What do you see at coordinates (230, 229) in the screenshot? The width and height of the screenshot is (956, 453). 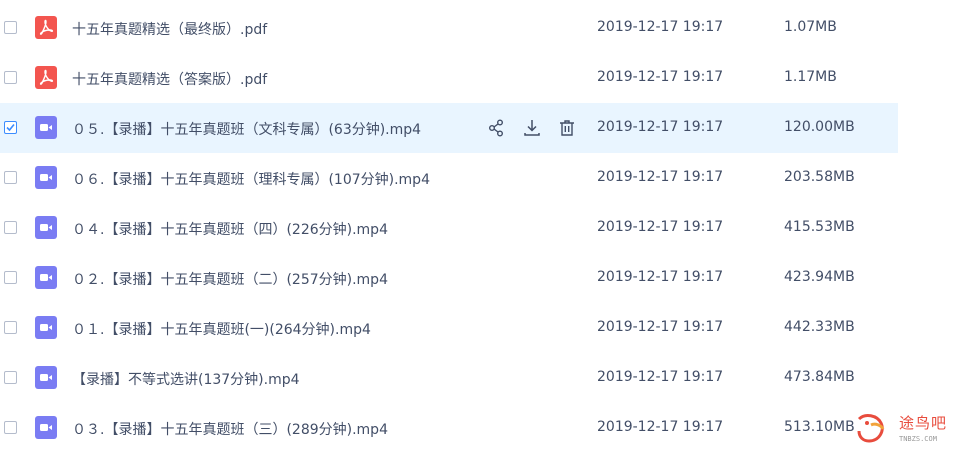 I see `file-name-link: ０４.【录播】十五年真题班（四）(226分钟).mp4` at bounding box center [230, 229].